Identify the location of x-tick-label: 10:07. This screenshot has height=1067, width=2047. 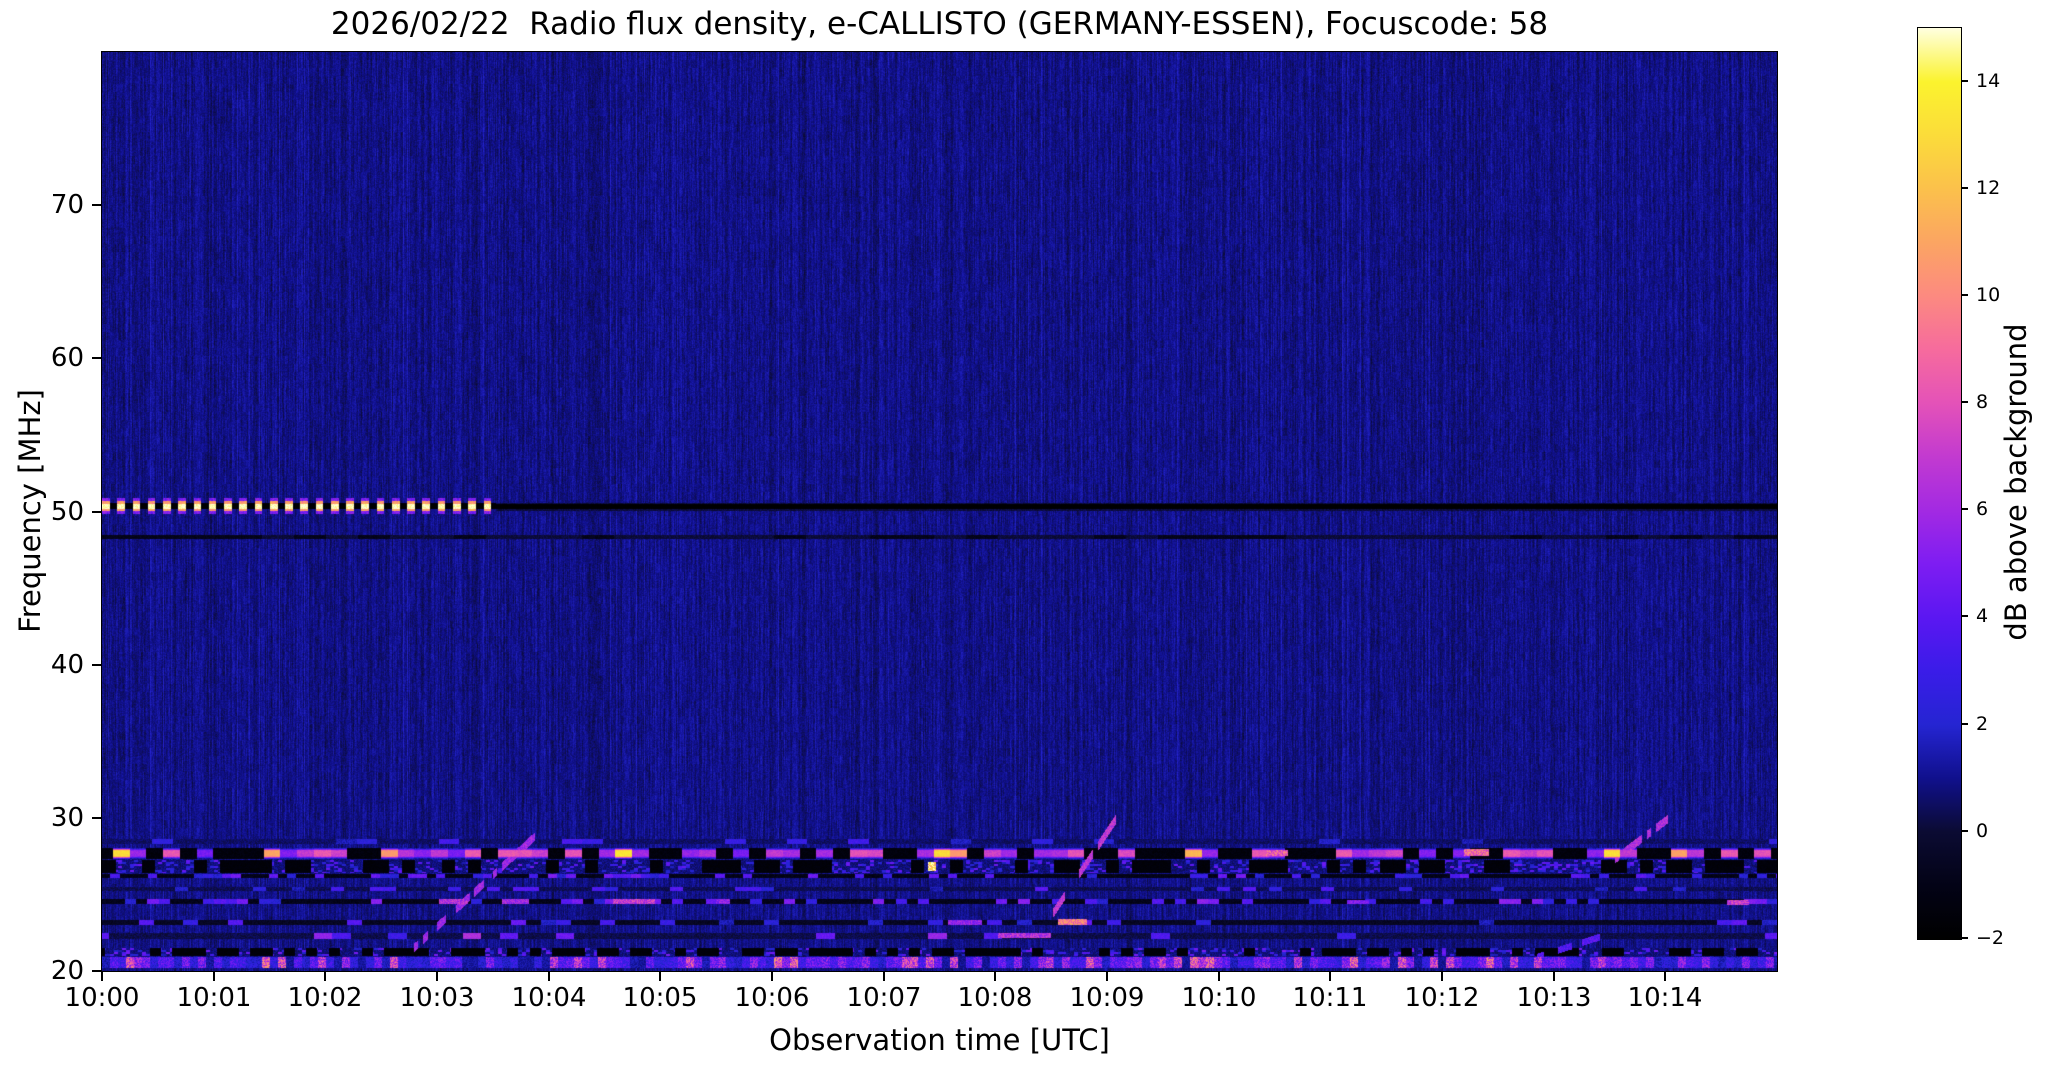
(884, 998).